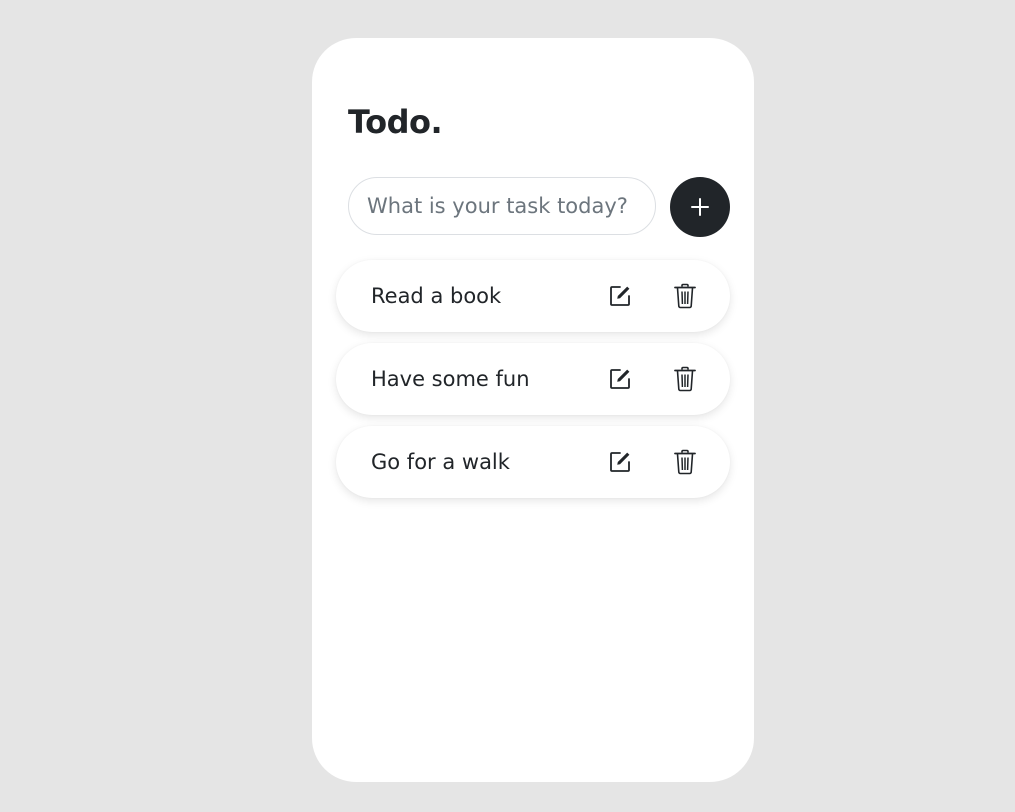  Describe the element at coordinates (440, 462) in the screenshot. I see `todo-label: Go for a walk` at that location.